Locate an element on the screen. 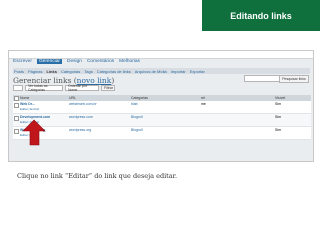 The height and width of the screenshot is (240, 320). menu-escrever: Escrever is located at coordinates (22, 61).